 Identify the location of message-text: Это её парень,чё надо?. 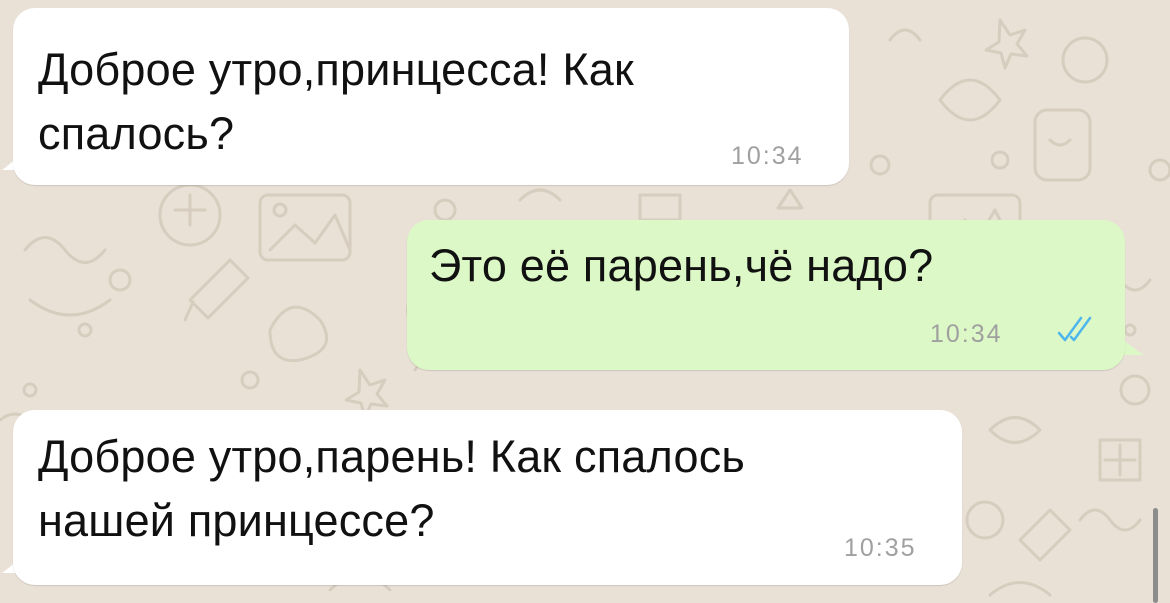
(681, 265).